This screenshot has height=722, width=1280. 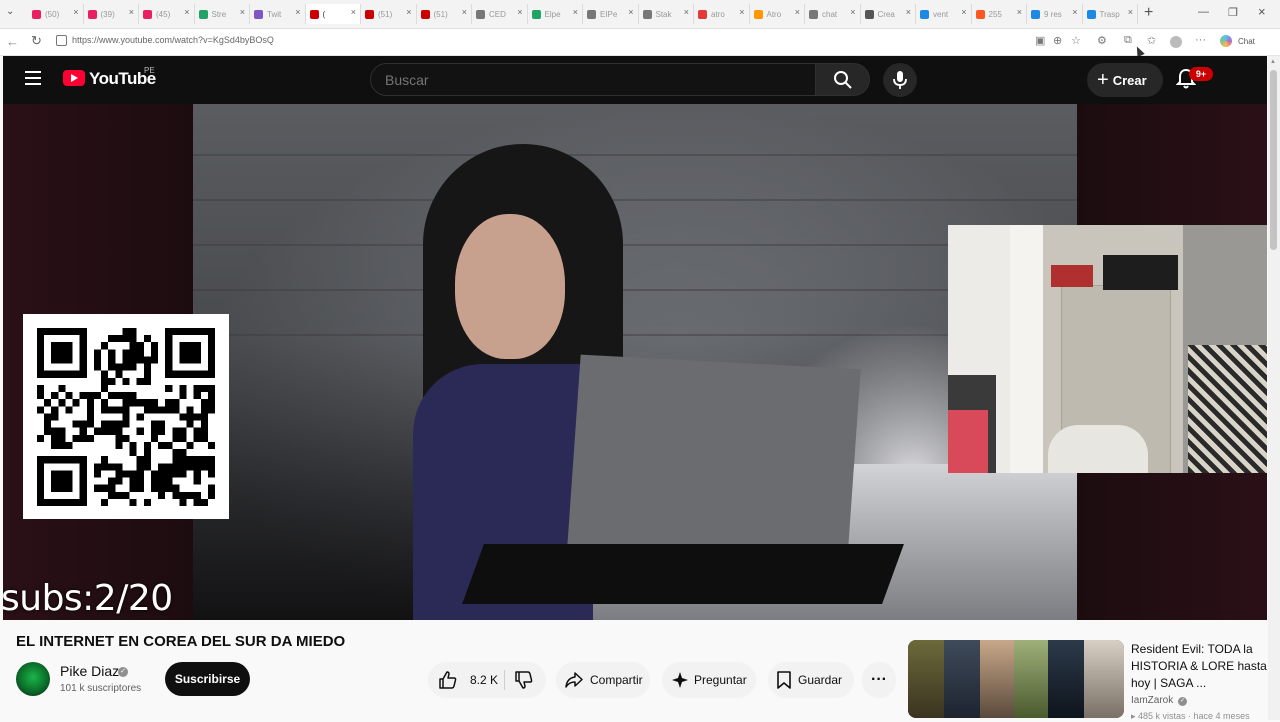 What do you see at coordinates (1102, 40) in the screenshot?
I see `extensions-icon: ⚙` at bounding box center [1102, 40].